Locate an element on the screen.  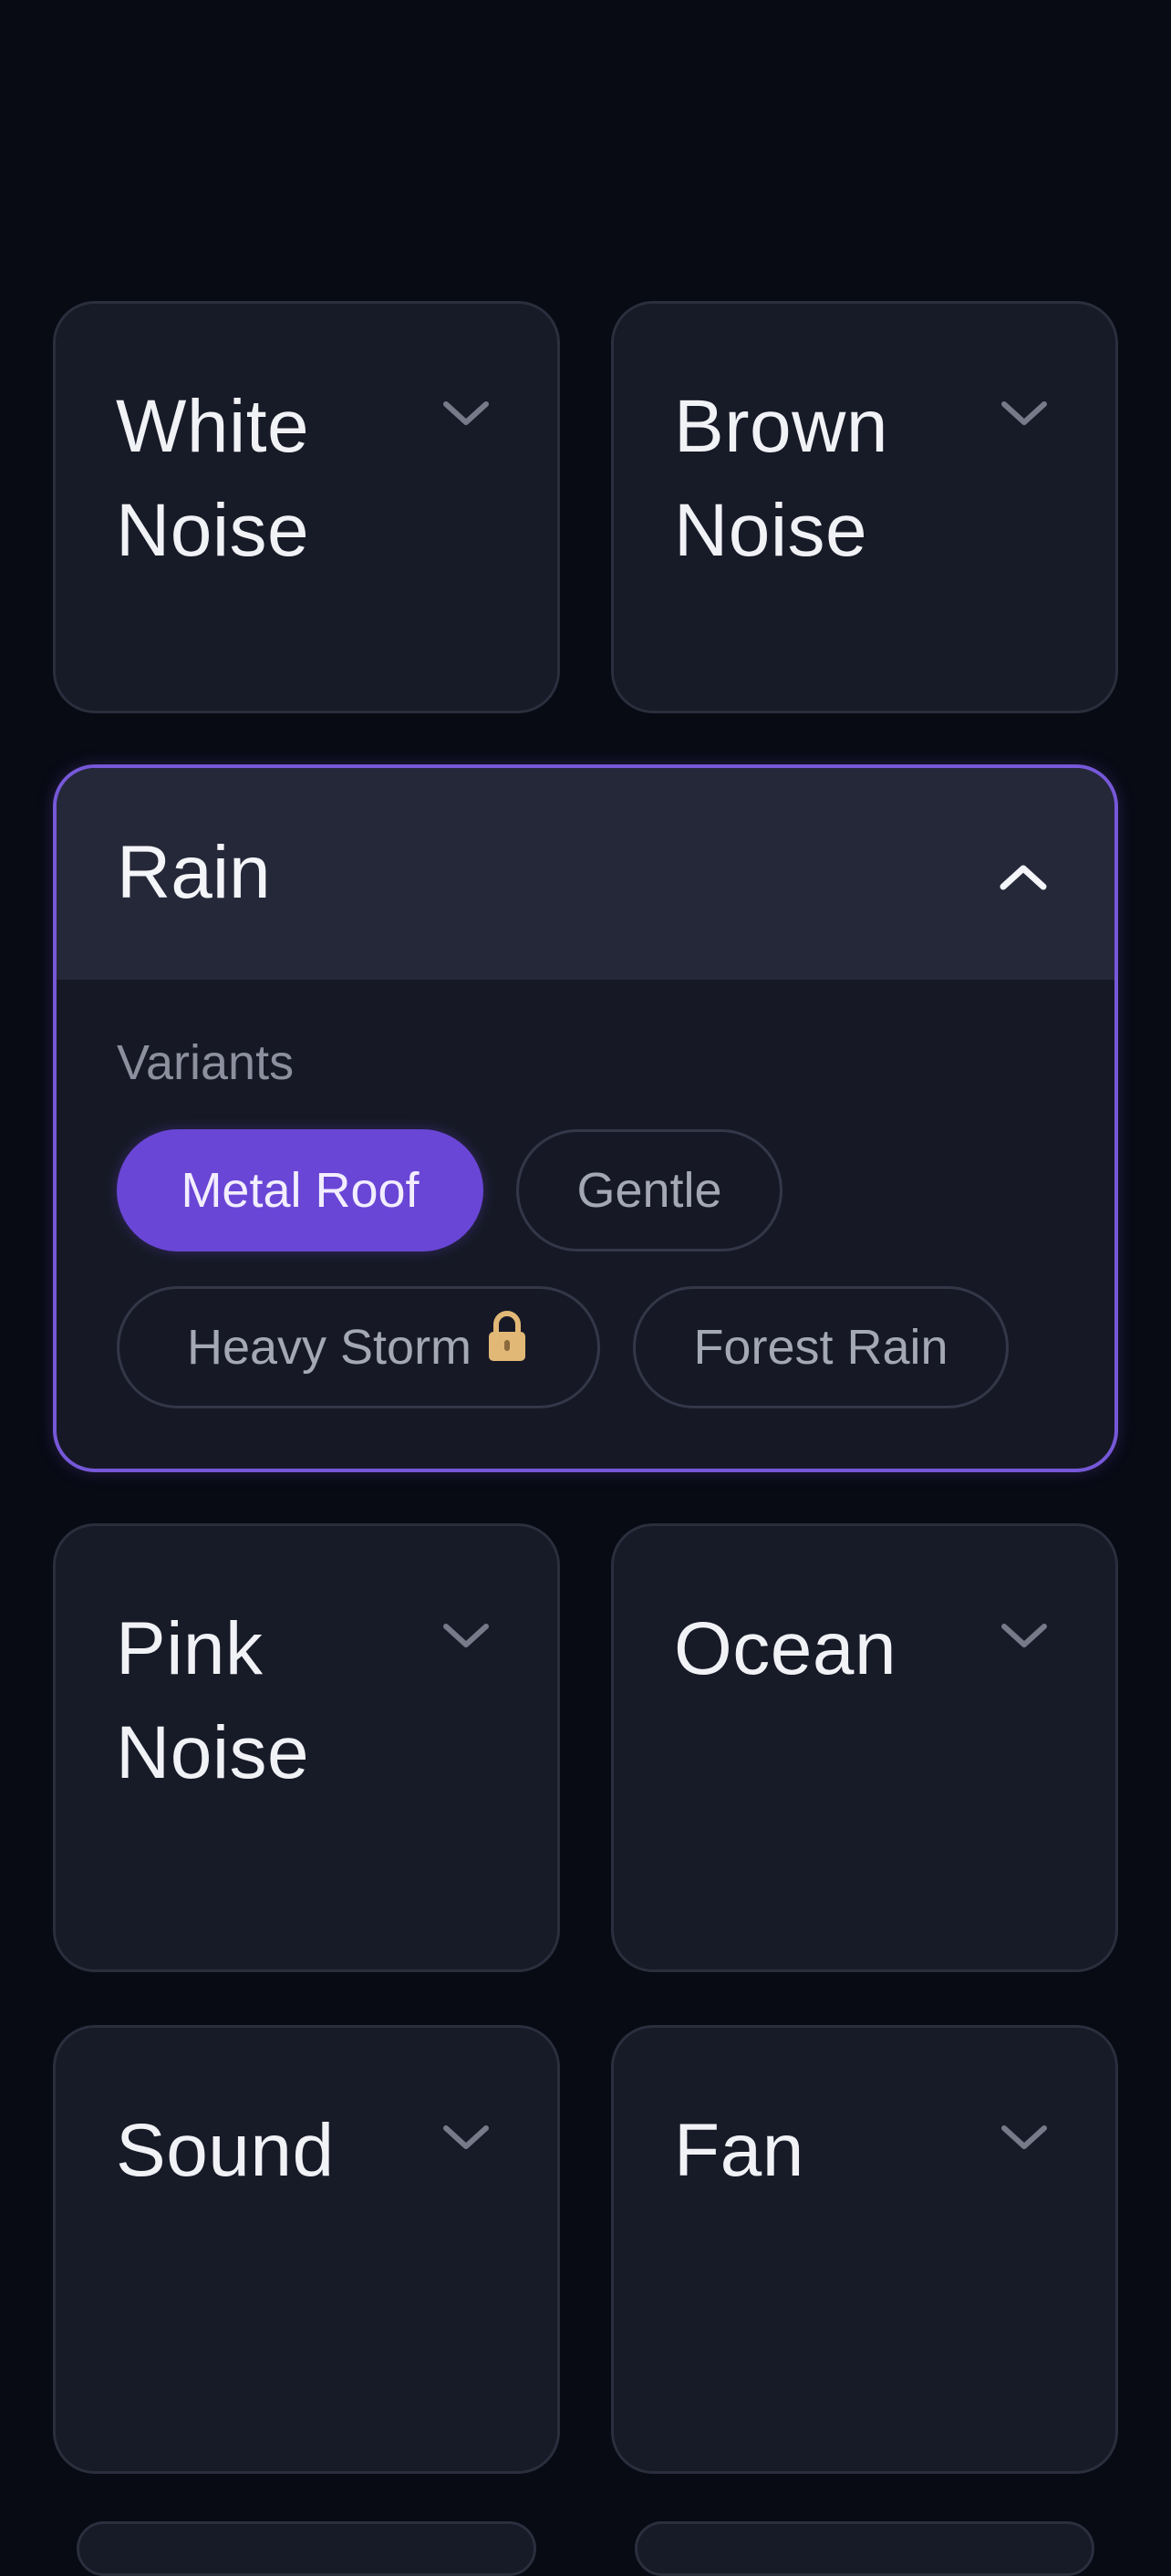
variant-chip-forest-rain: Forest Rain is located at coordinates (821, 1347).